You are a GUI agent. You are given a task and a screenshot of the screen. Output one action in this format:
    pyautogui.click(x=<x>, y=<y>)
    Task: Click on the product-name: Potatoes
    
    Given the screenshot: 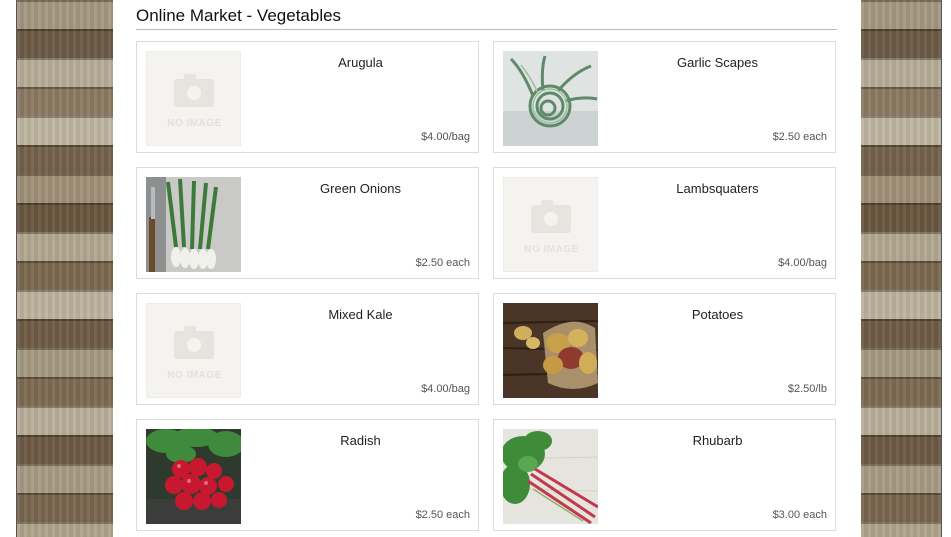 What is the action you would take?
    pyautogui.click(x=717, y=314)
    